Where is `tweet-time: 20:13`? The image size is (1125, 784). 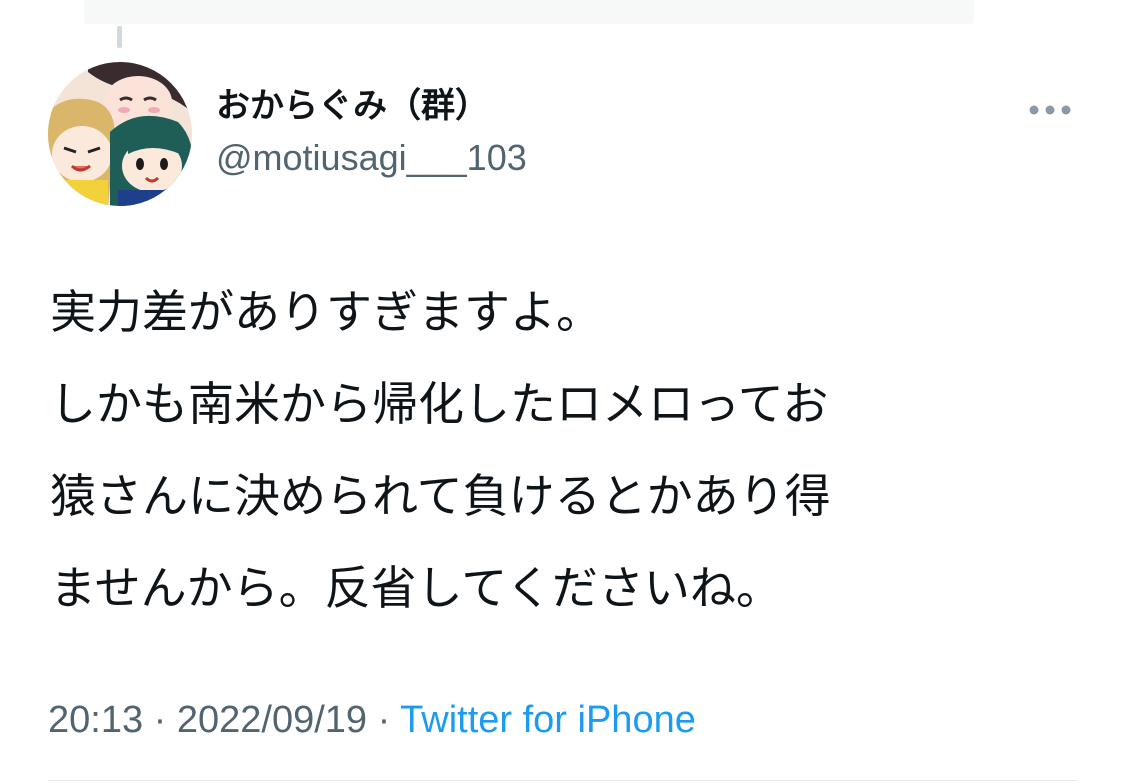
tweet-time: 20:13 is located at coordinates (95, 720).